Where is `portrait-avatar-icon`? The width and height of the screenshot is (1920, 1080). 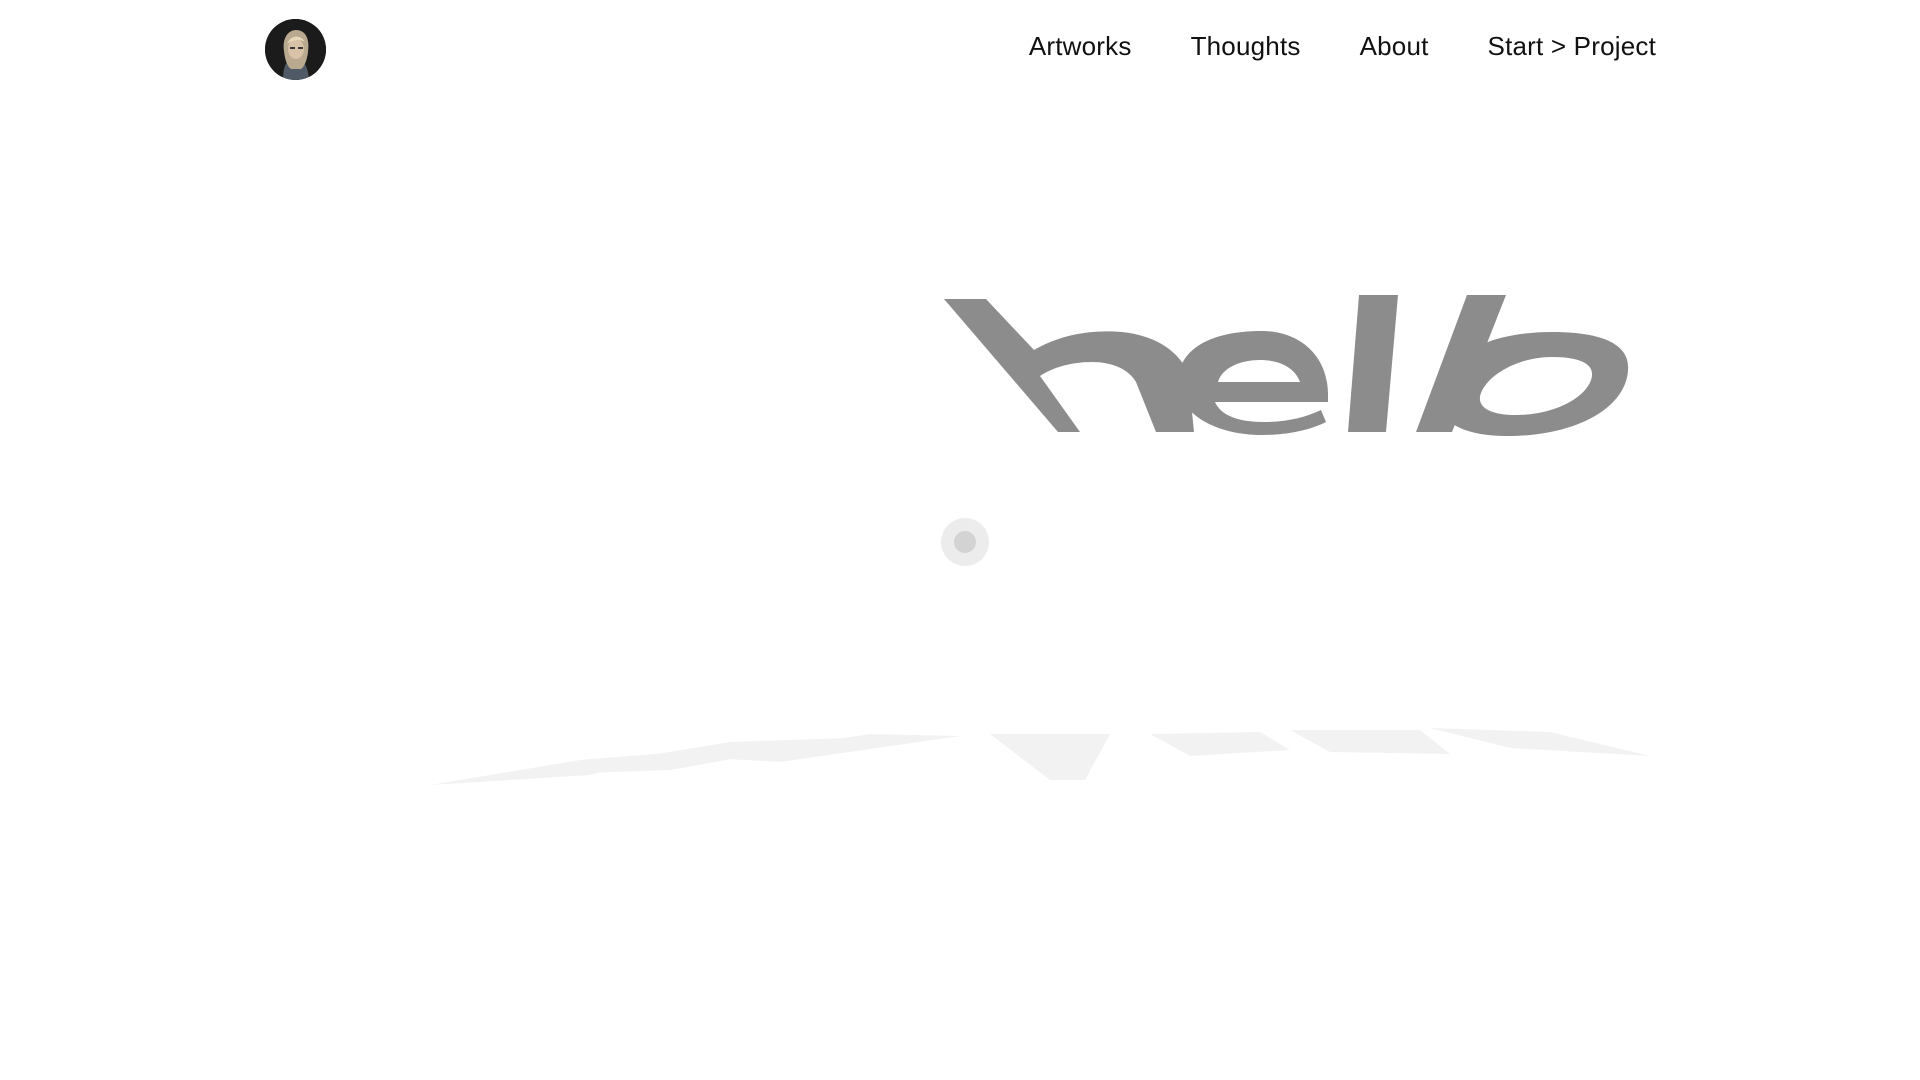 portrait-avatar-icon is located at coordinates (295, 49).